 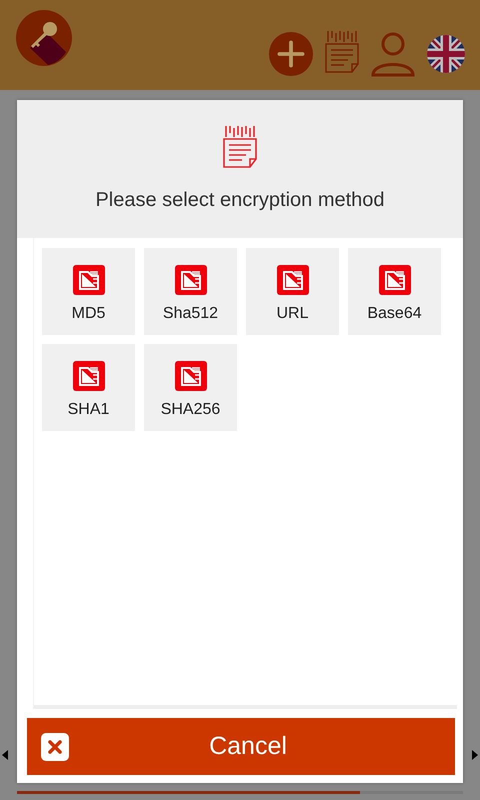 I want to click on method-tile: SHA1, so click(x=88, y=387).